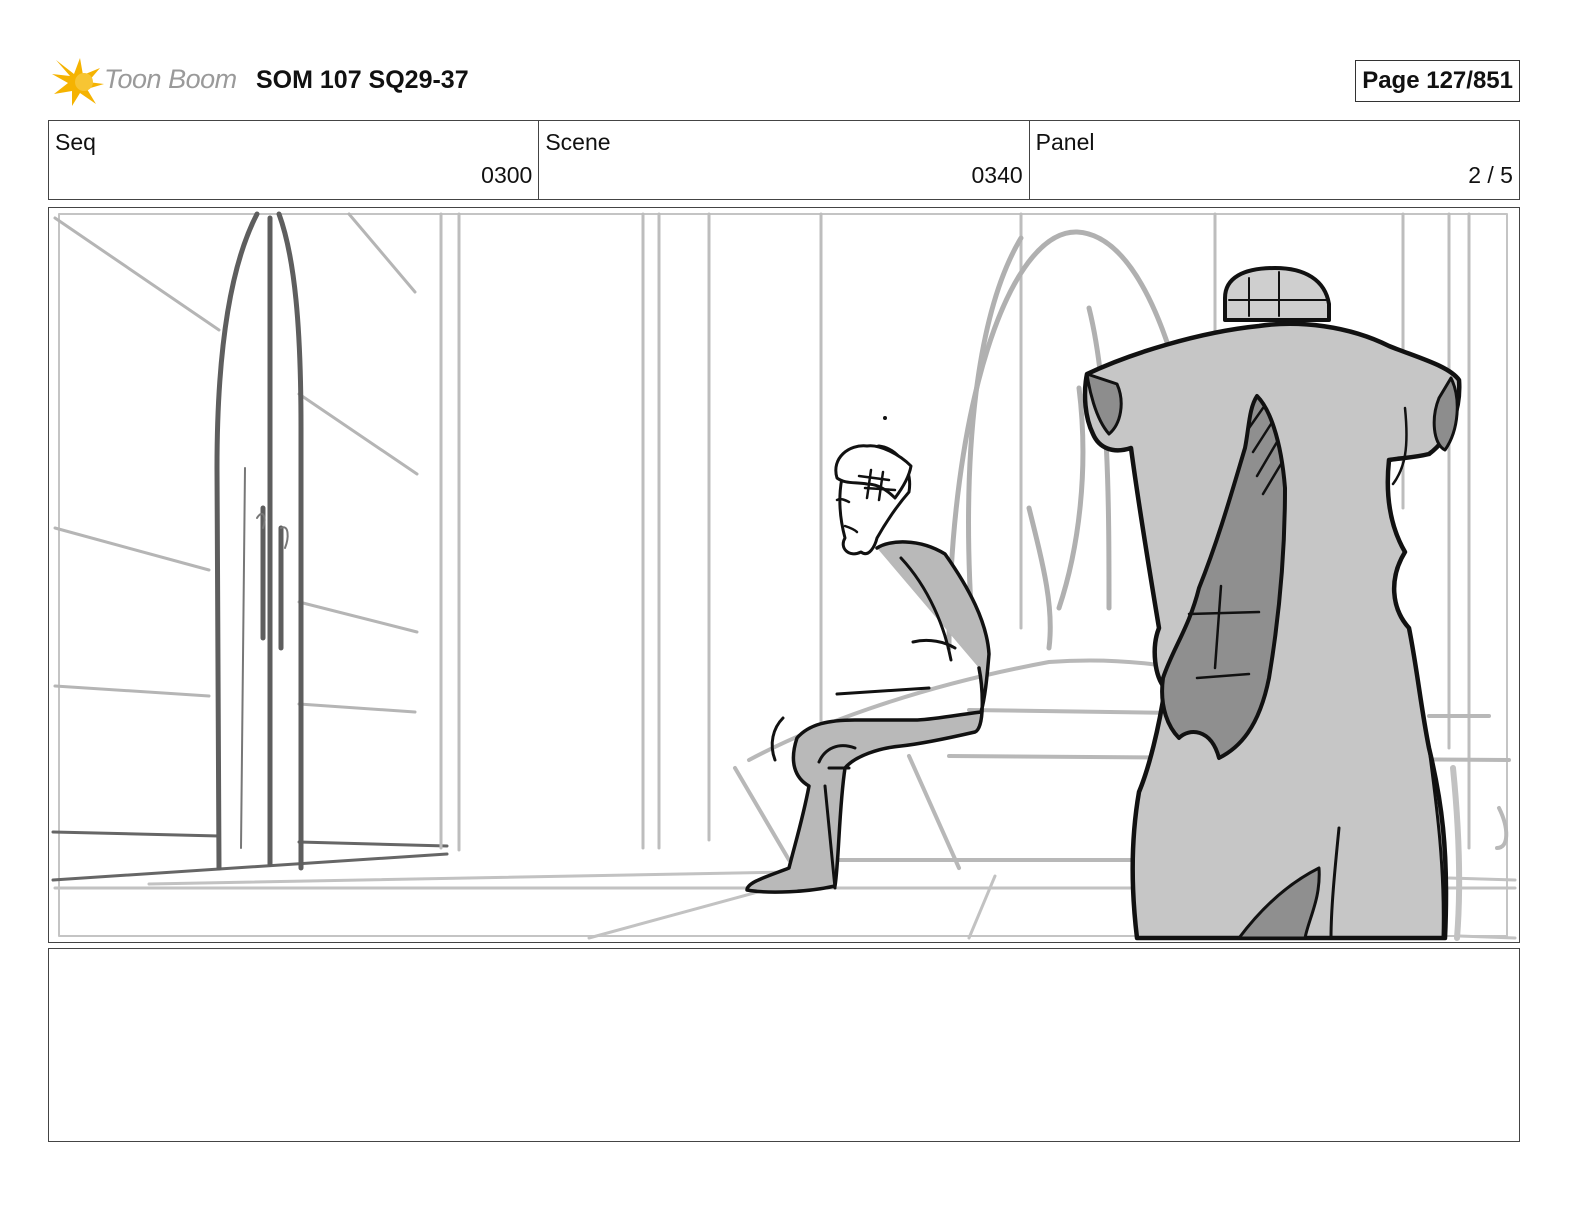 Image resolution: width=1584 pixels, height=1224 pixels. Describe the element at coordinates (1274, 160) in the screenshot. I see `panel-cell: Panel 2 / 5` at that location.